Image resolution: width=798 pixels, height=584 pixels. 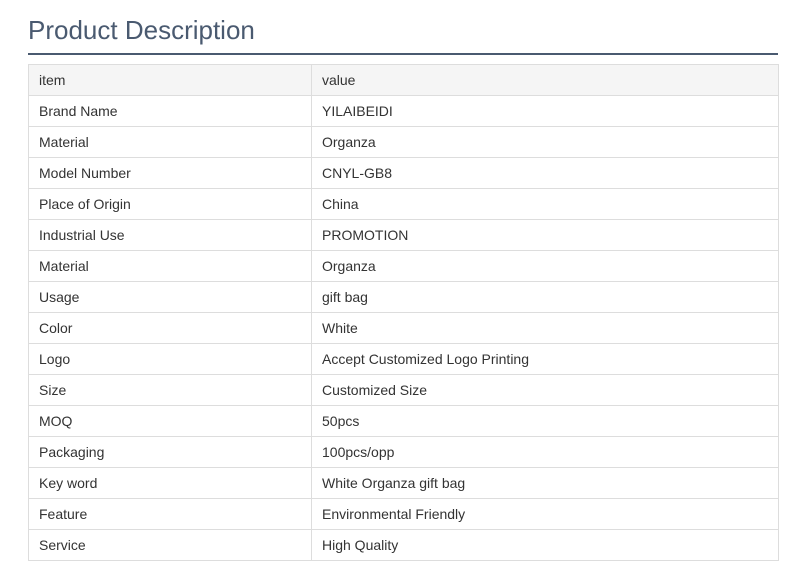 What do you see at coordinates (170, 545) in the screenshot?
I see `row-item: Service` at bounding box center [170, 545].